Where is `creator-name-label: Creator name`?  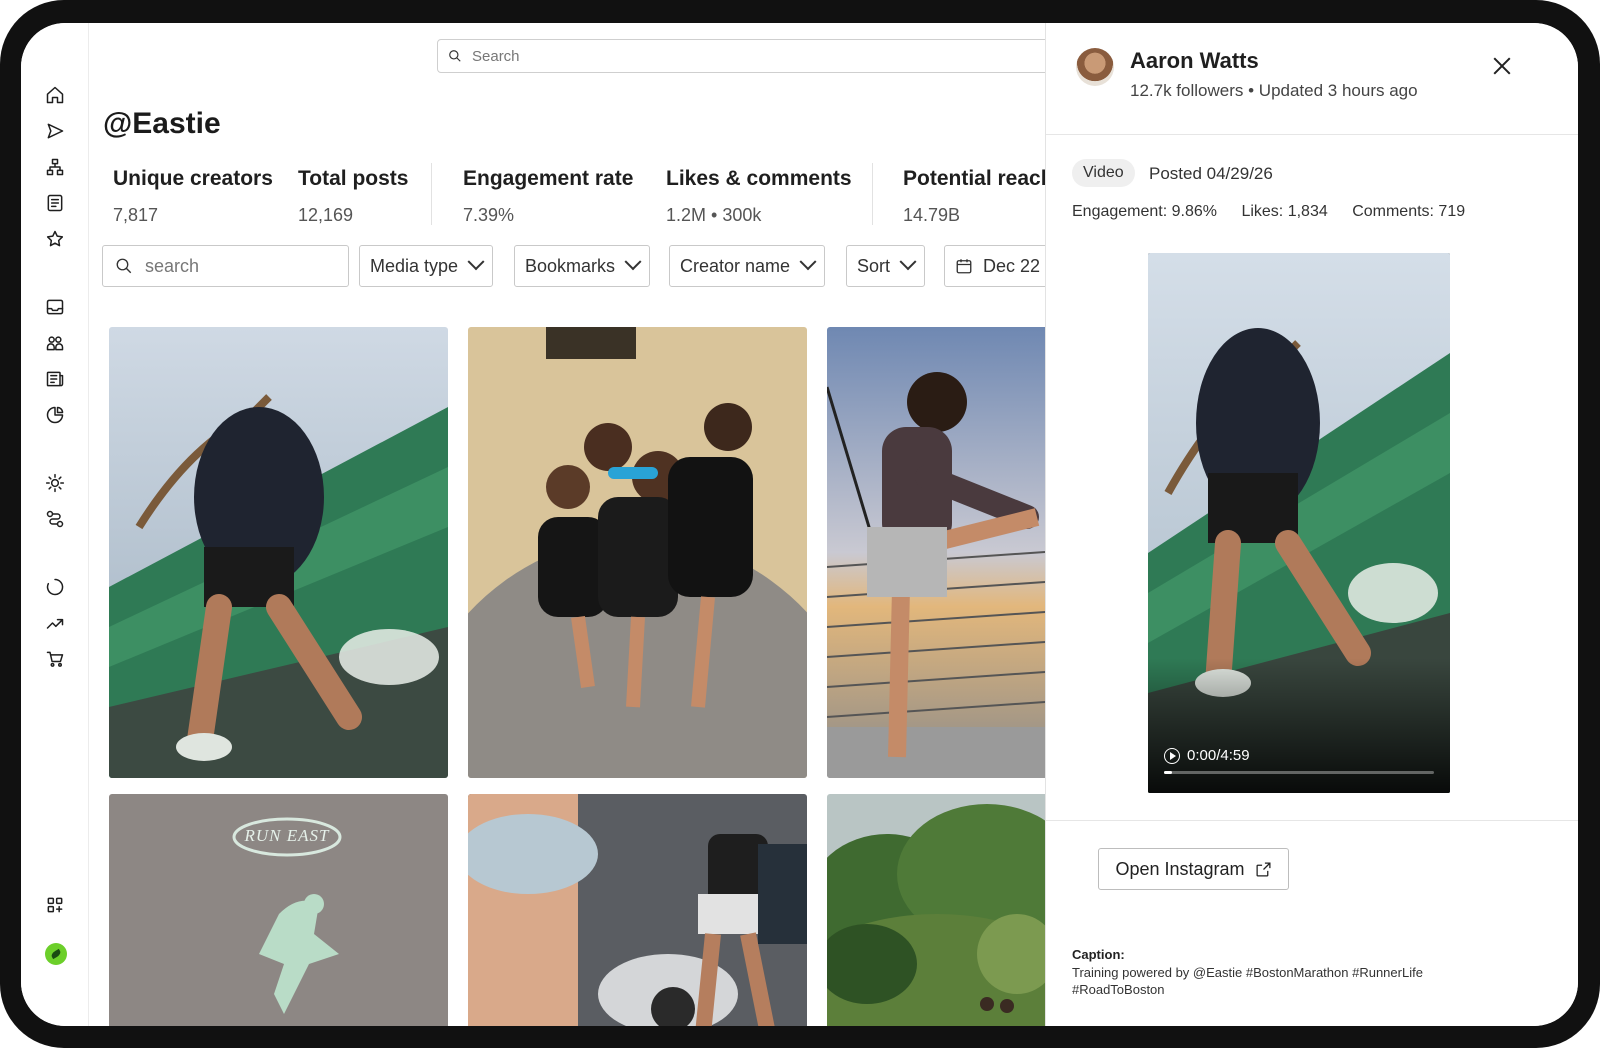 creator-name-label: Creator name is located at coordinates (735, 265).